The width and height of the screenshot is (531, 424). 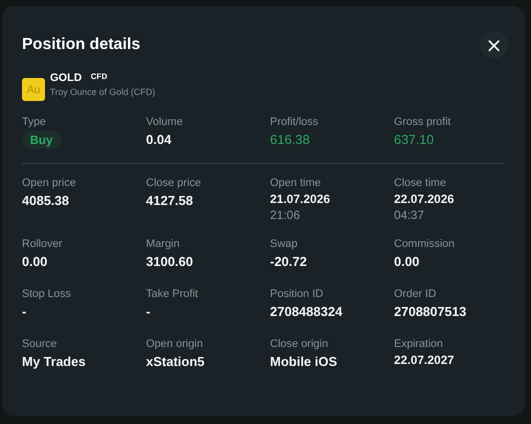 I want to click on field-label: Order ID, so click(x=416, y=294).